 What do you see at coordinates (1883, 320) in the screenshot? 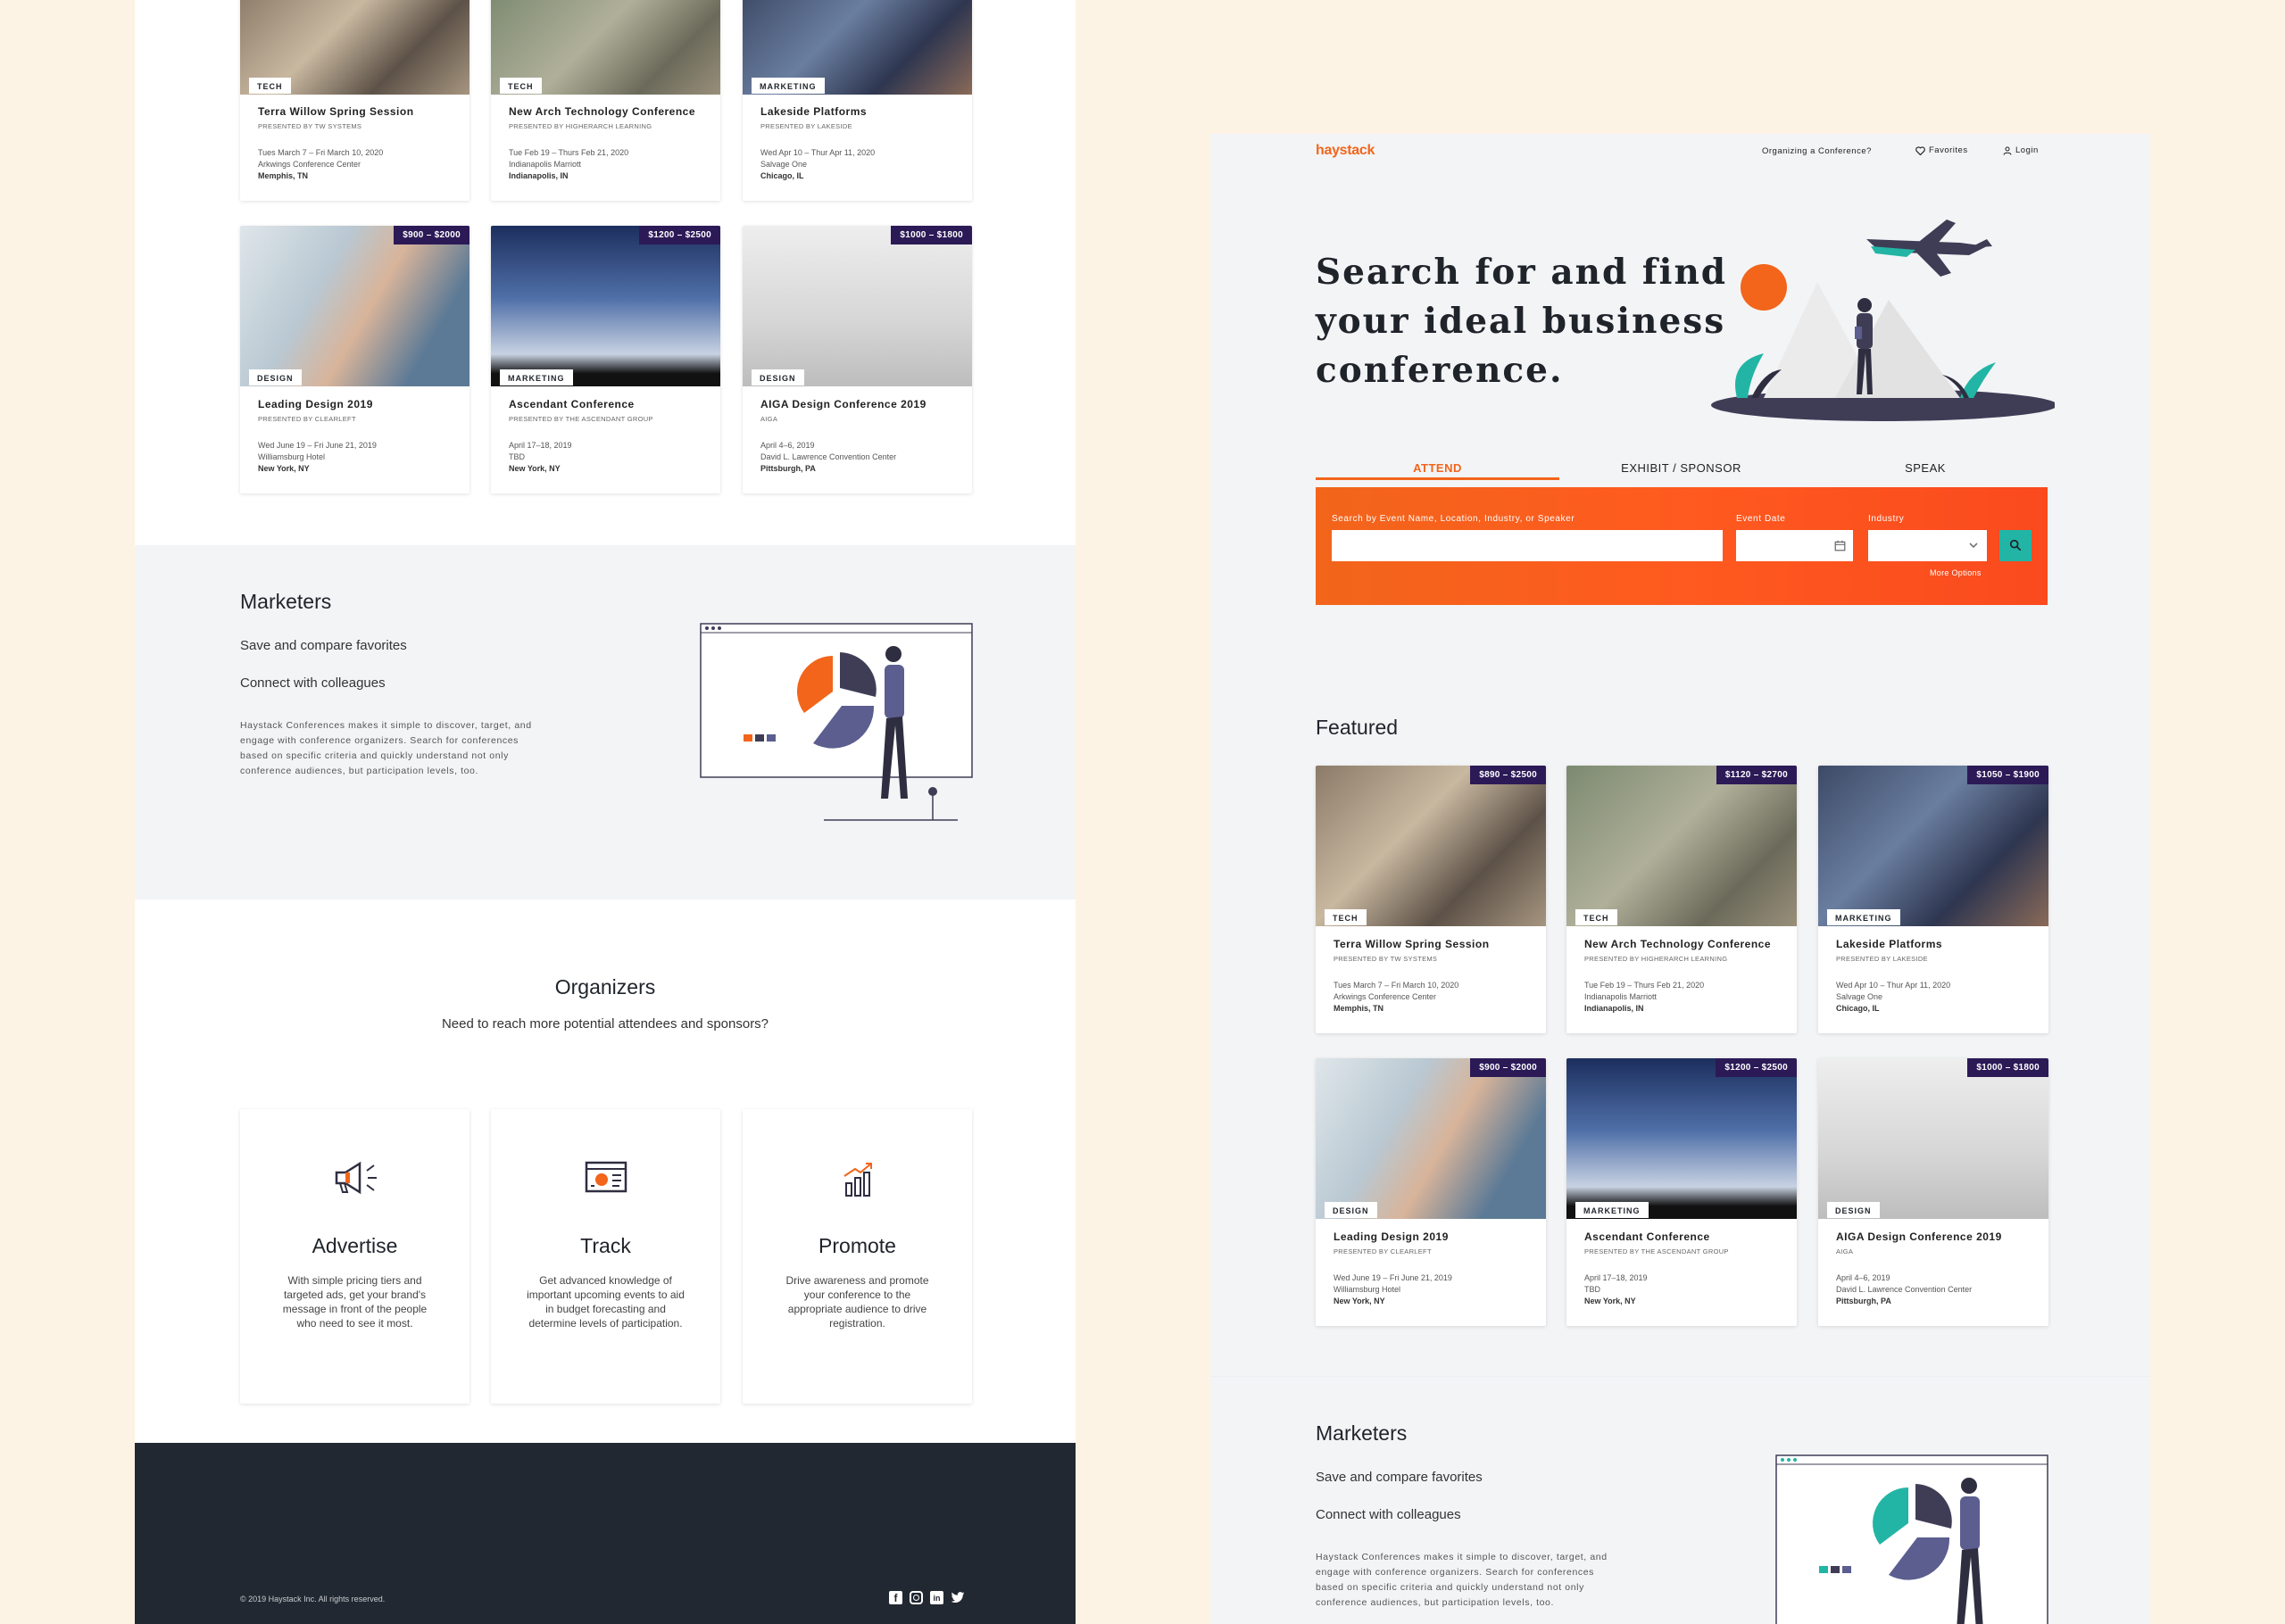
I see `traveler-illustration` at bounding box center [1883, 320].